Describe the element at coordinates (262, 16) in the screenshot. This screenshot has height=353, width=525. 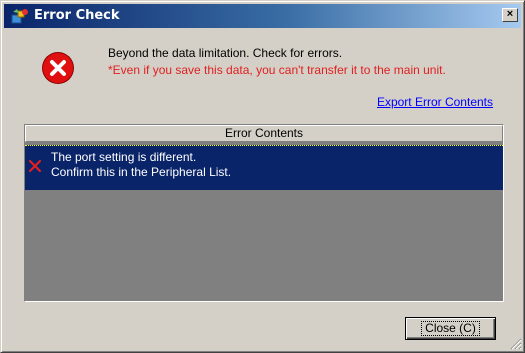
I see `title-bar: Error Check ×` at that location.